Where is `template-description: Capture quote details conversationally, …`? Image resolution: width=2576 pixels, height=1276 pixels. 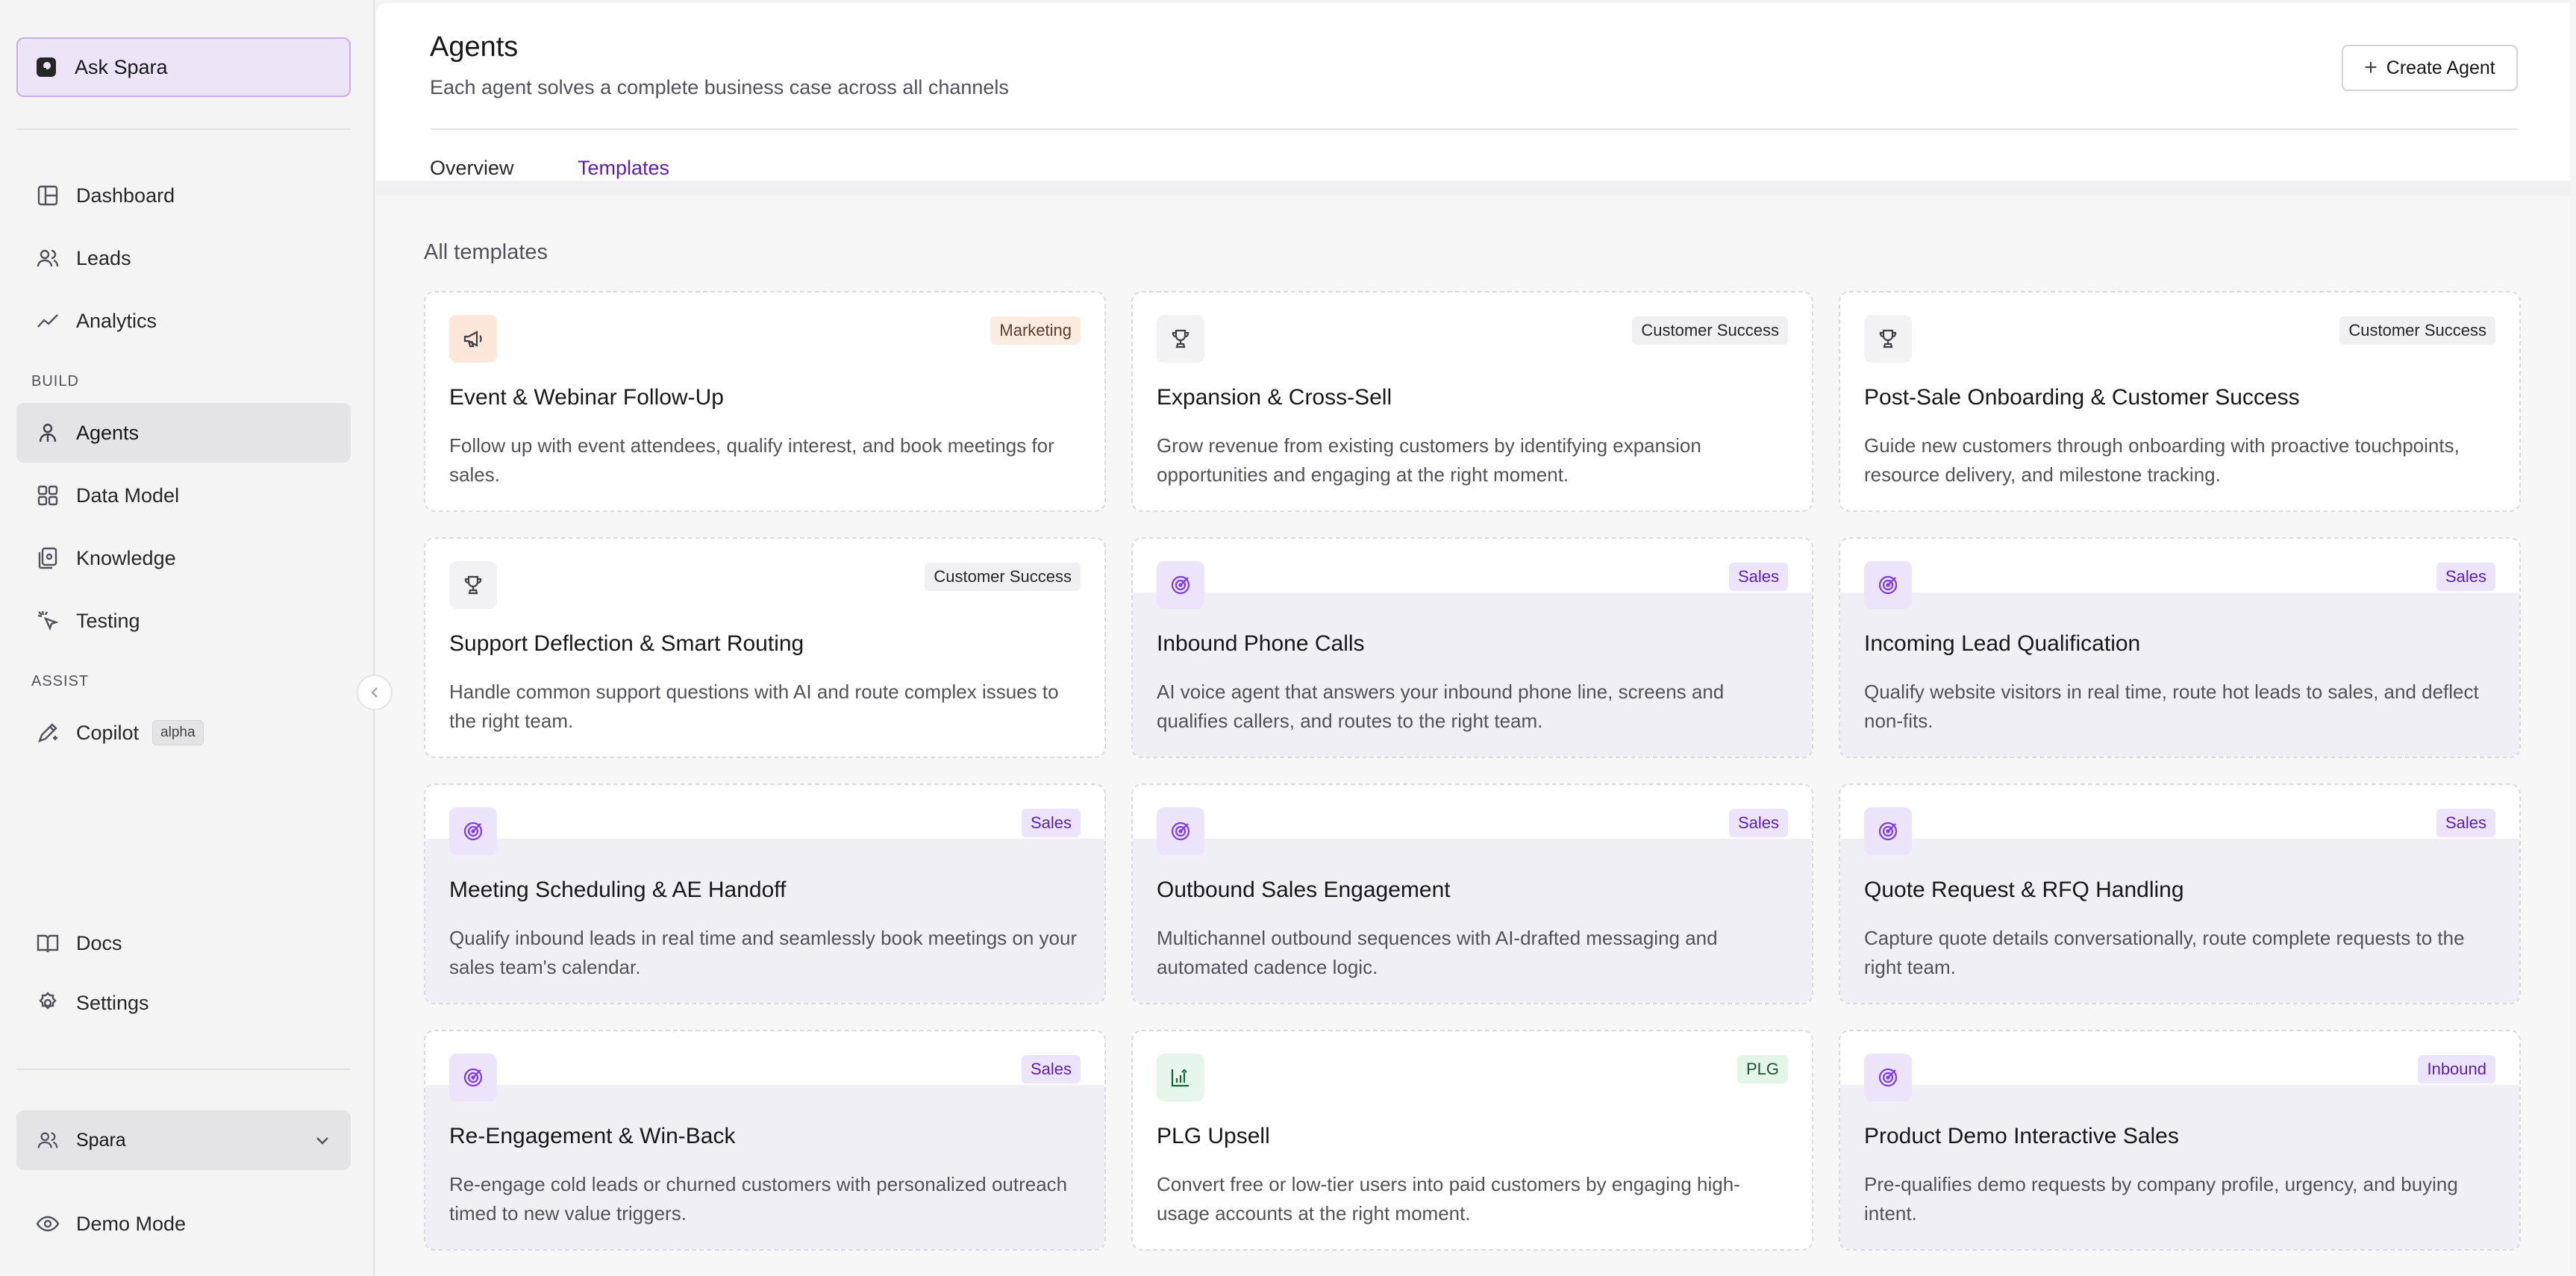
template-description: Capture quote details conversationally, … is located at coordinates (2164, 952).